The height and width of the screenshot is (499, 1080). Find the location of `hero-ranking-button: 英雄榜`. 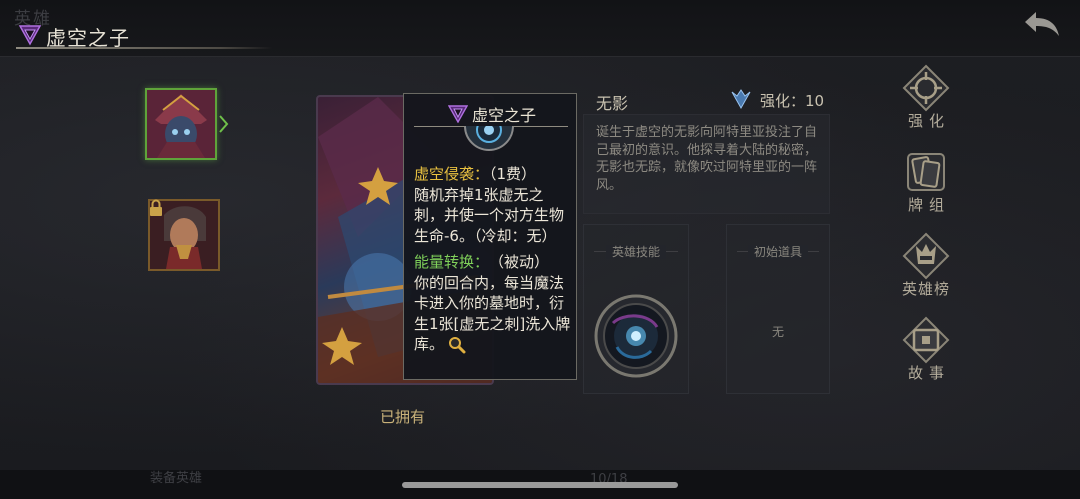

hero-ranking-button: 英雄榜 is located at coordinates (926, 267).